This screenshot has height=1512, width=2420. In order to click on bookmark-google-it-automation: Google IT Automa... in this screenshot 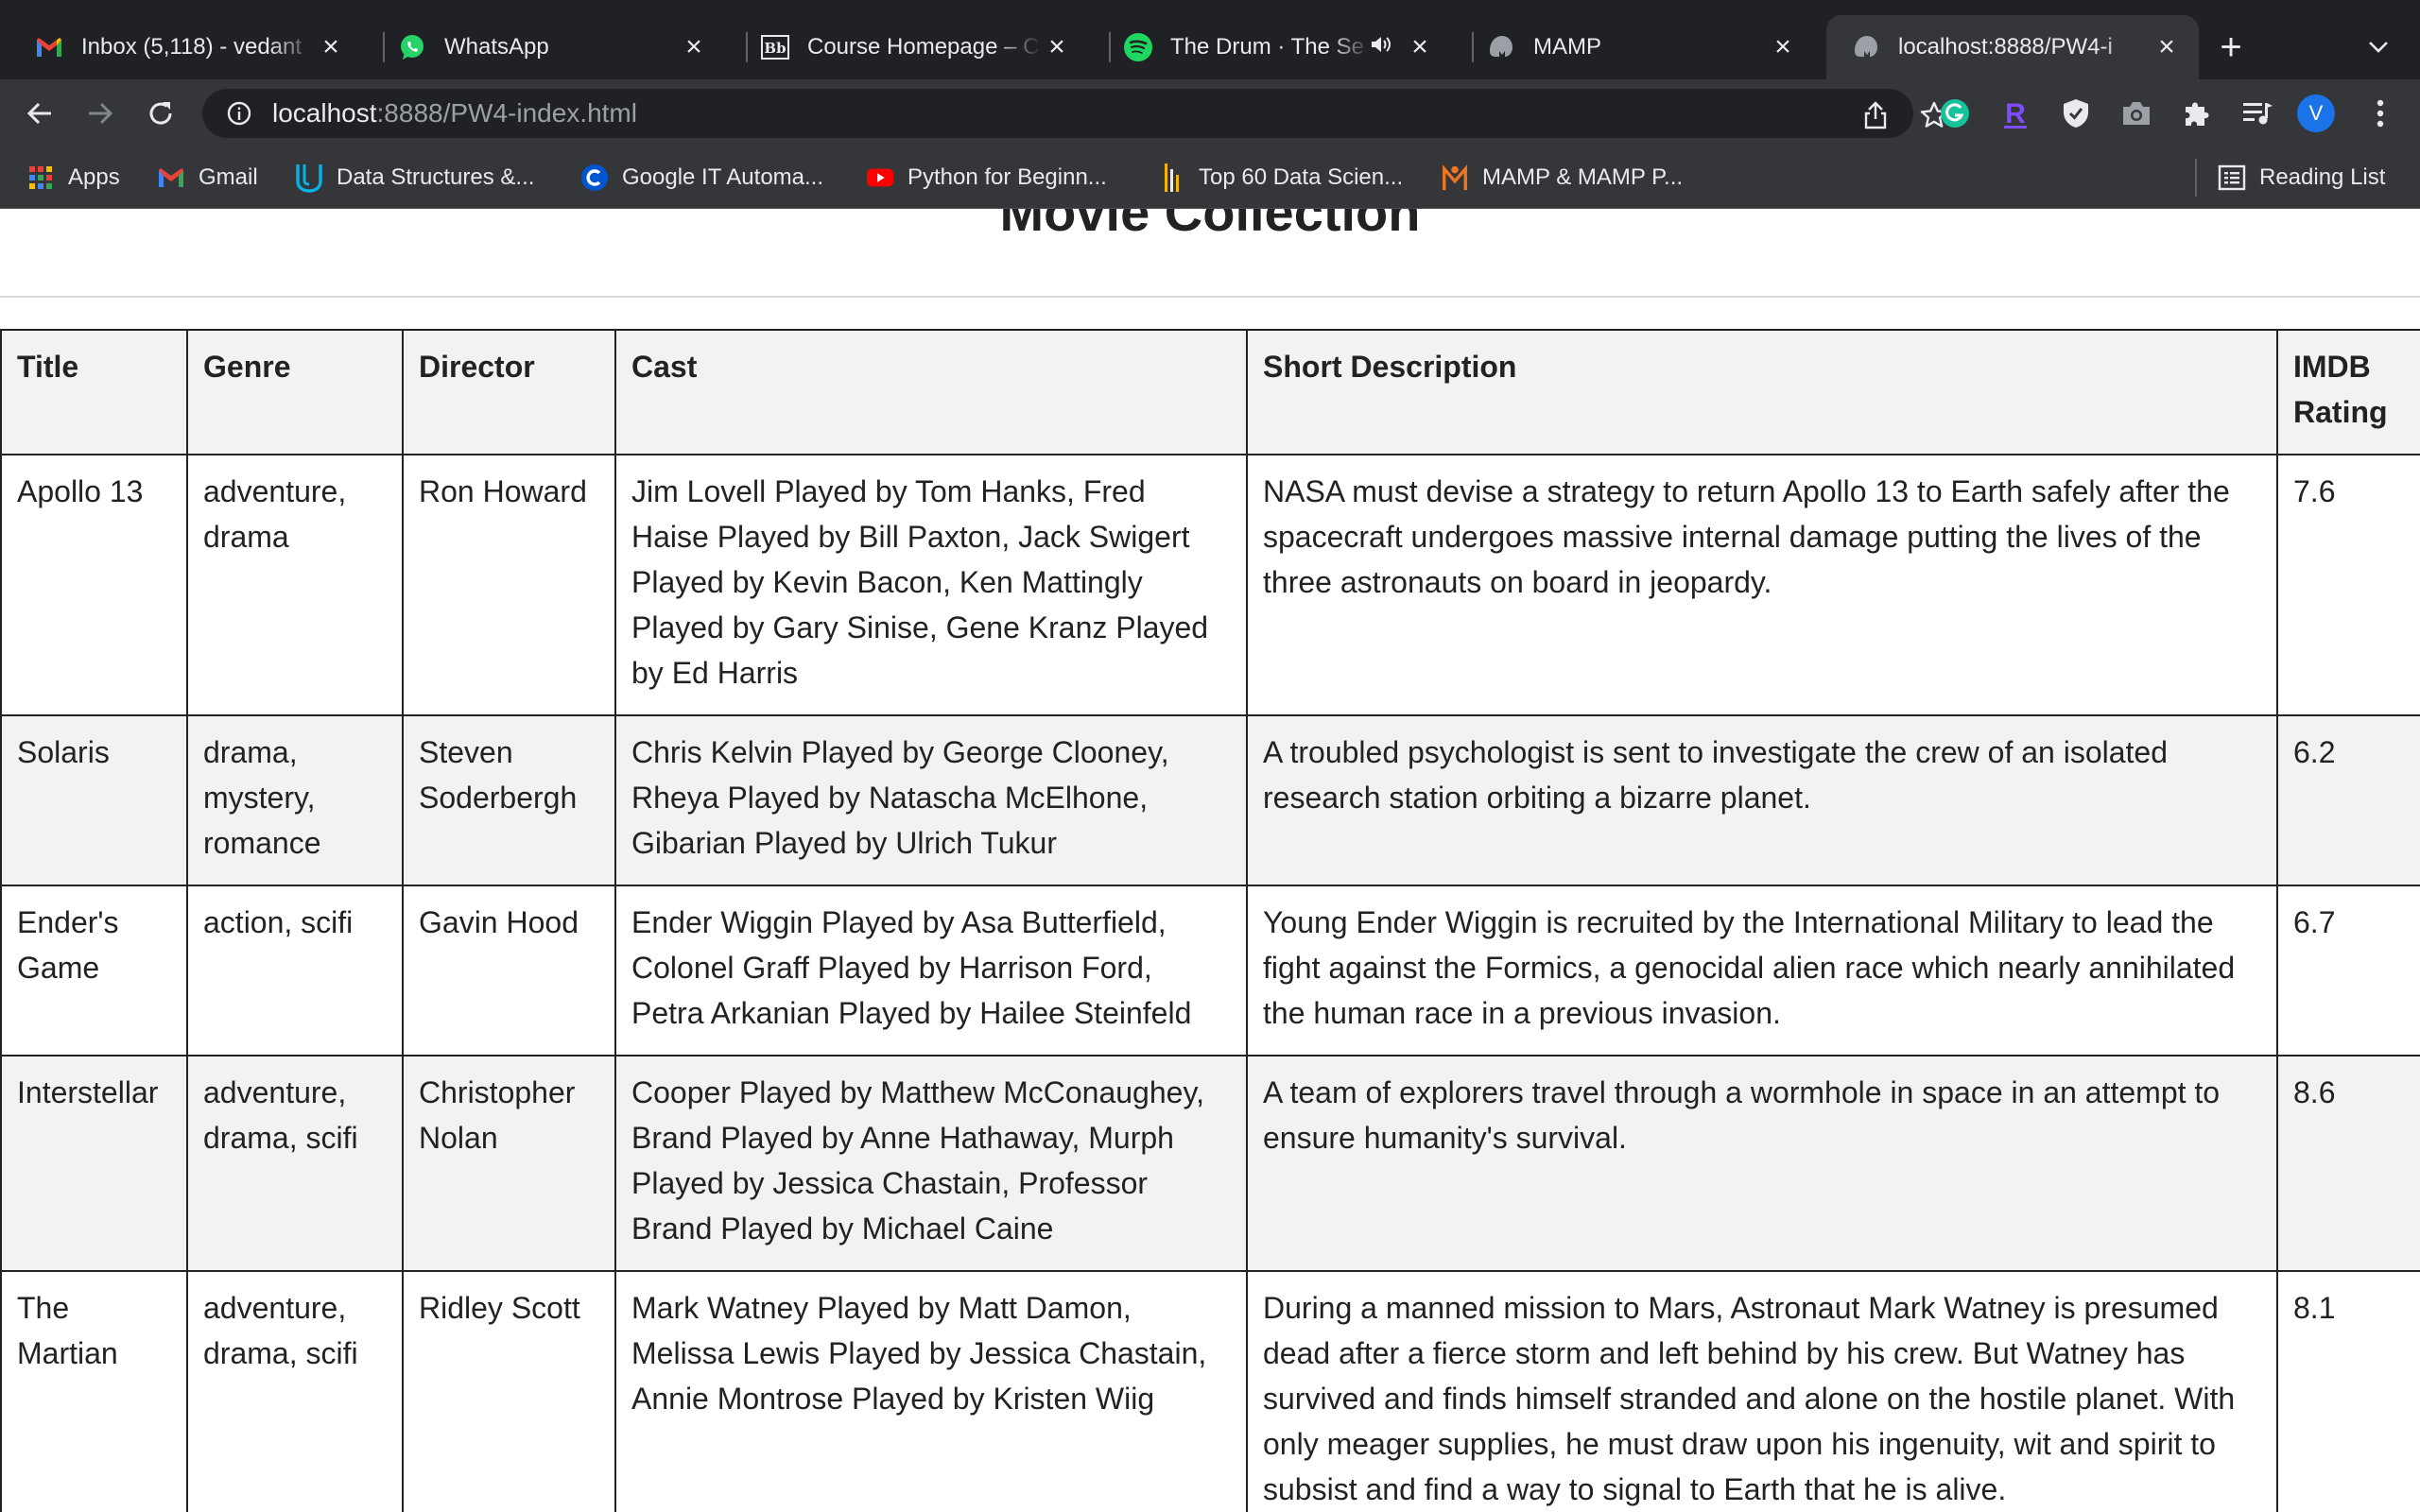, I will do `click(701, 178)`.